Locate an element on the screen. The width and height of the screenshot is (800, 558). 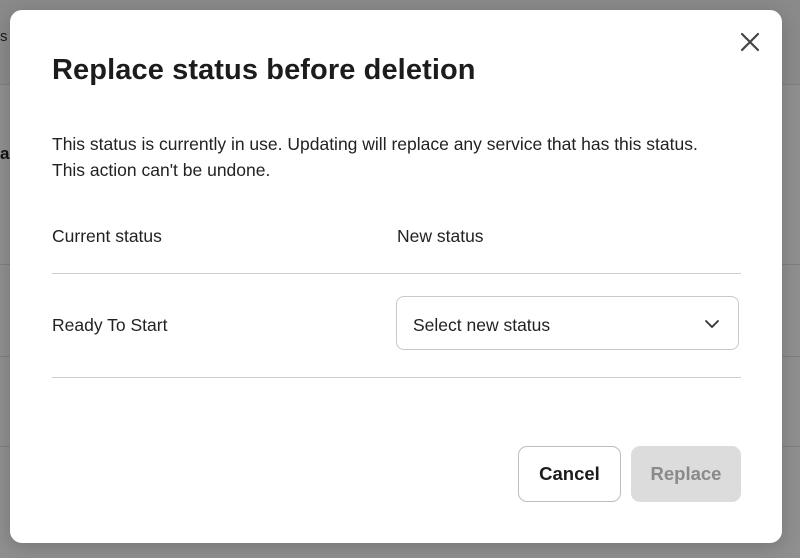
close-icon is located at coordinates (750, 42).